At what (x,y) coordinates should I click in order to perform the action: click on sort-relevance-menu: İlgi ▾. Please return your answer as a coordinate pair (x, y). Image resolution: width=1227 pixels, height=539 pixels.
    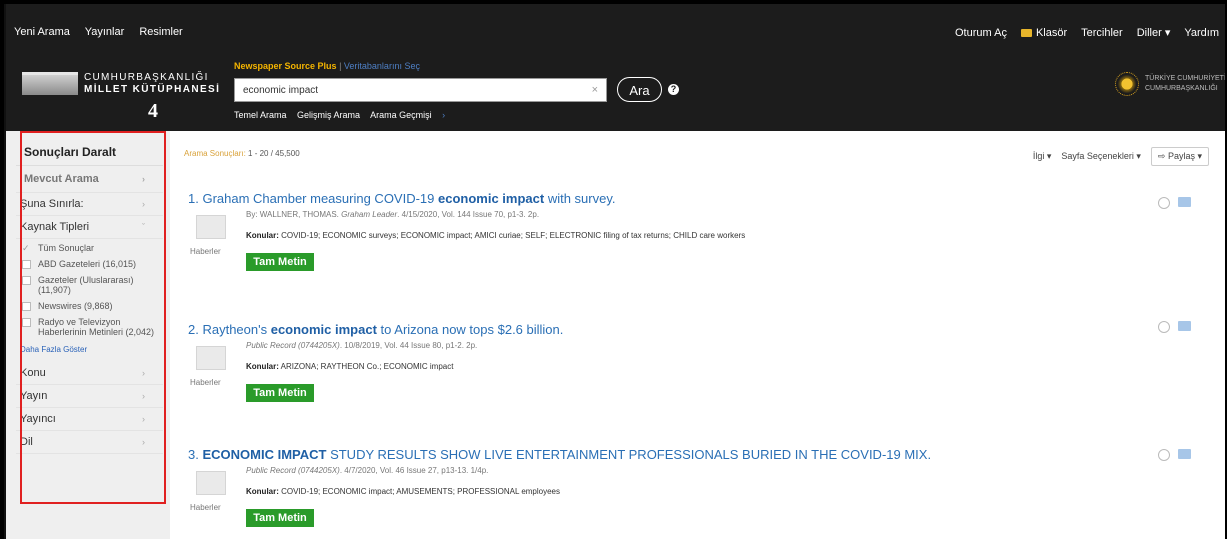
    Looking at the image, I should click on (1042, 156).